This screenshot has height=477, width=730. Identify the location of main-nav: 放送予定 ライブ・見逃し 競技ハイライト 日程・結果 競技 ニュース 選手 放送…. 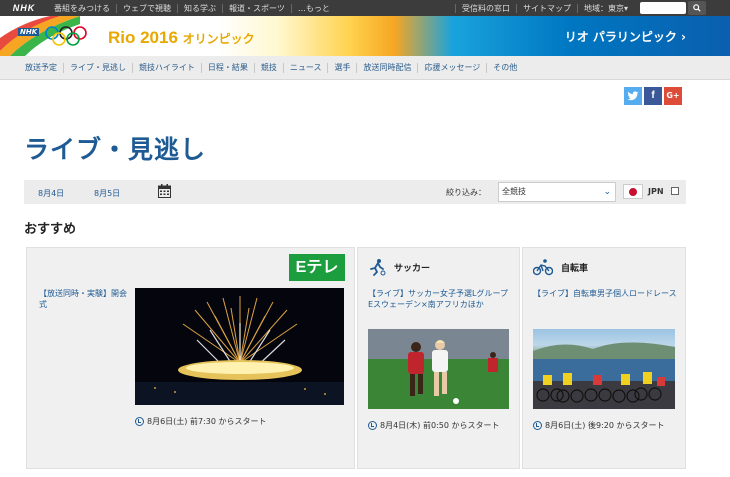
(365, 68).